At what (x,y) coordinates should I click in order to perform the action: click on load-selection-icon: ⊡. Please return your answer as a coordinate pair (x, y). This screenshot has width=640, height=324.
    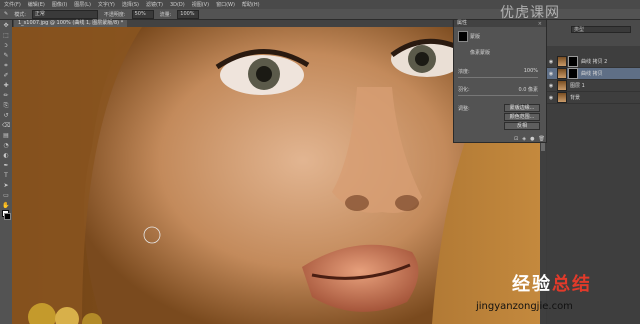
    Looking at the image, I should click on (516, 139).